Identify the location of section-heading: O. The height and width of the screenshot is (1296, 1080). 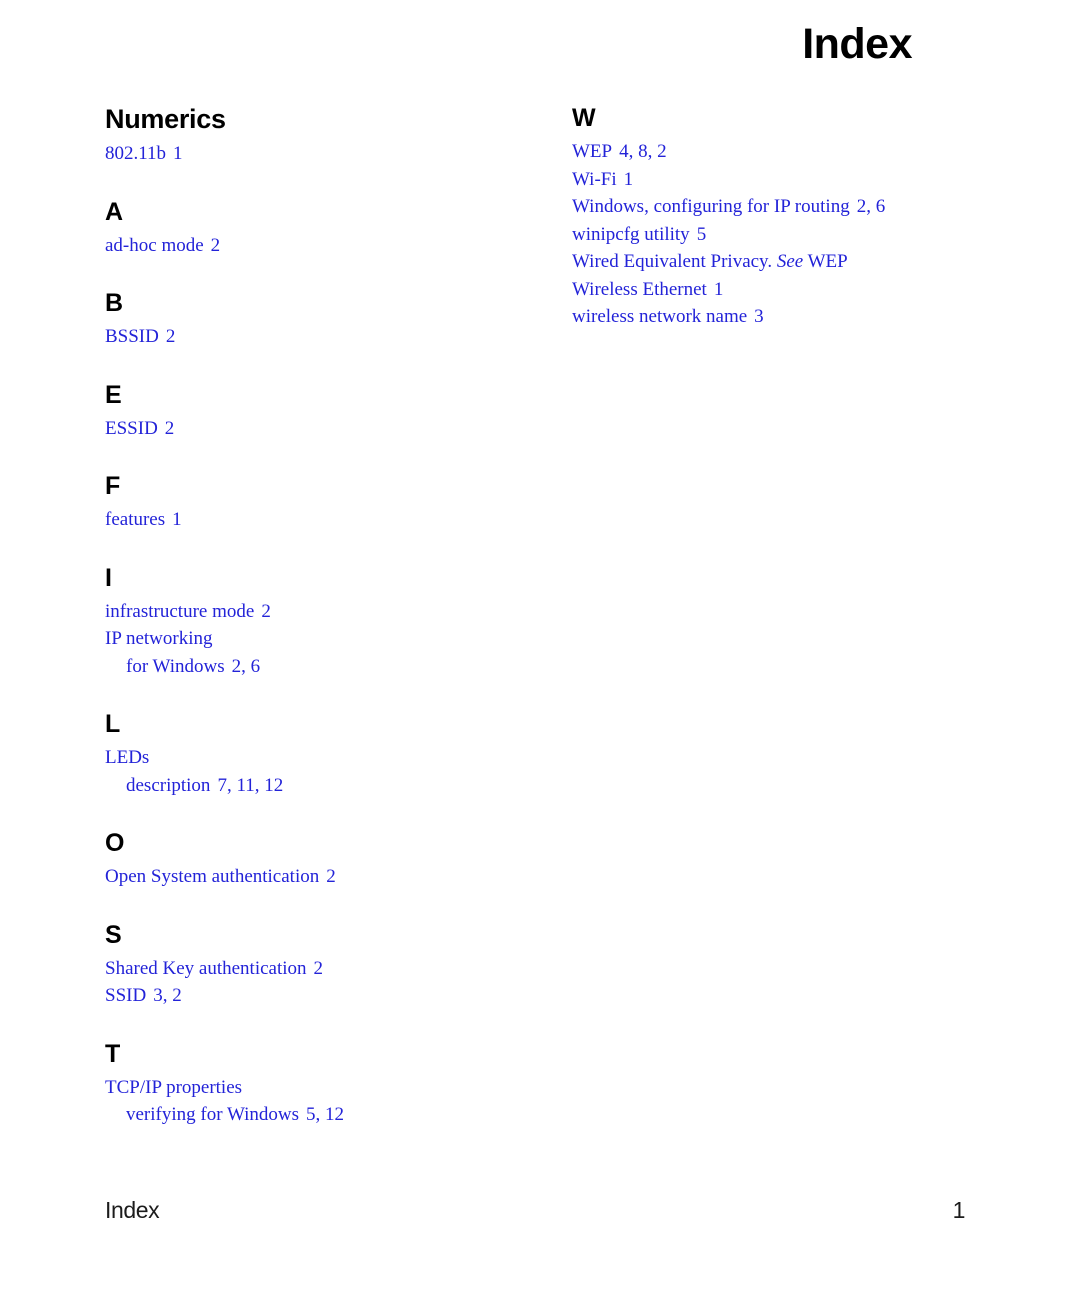
(115, 843).